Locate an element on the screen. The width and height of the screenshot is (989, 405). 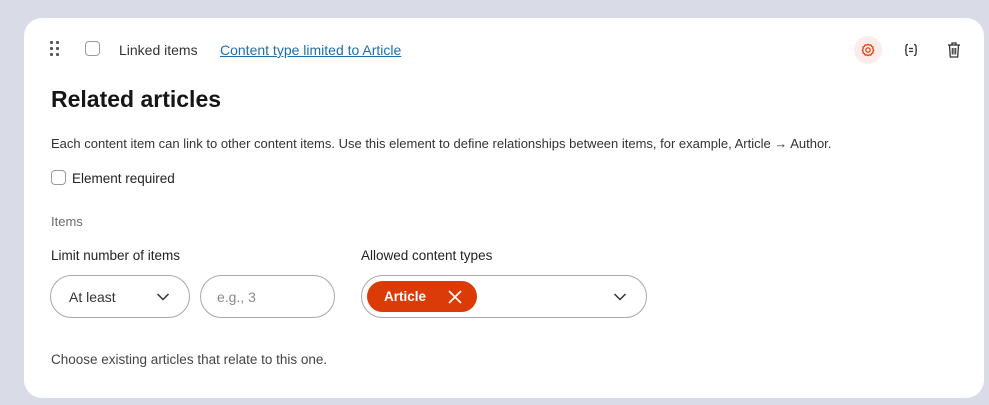
trash-icon is located at coordinates (954, 50).